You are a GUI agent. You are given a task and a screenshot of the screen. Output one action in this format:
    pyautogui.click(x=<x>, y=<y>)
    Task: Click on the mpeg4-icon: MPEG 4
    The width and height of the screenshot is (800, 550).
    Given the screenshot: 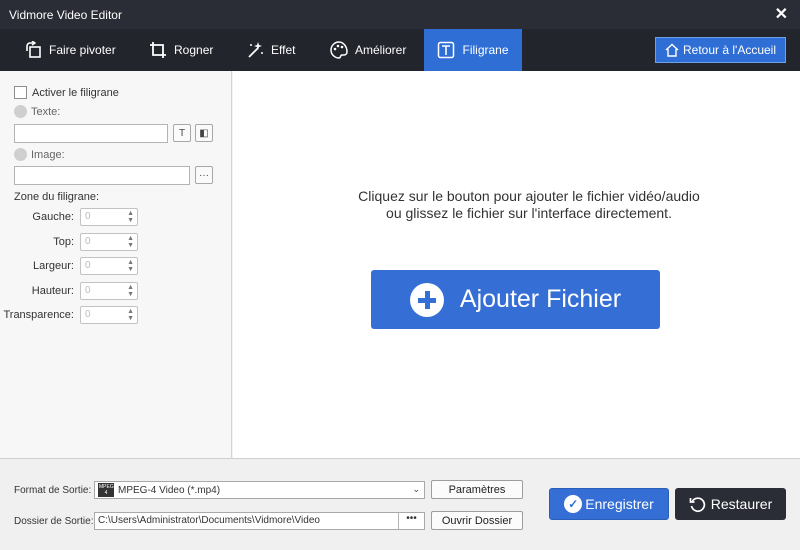 What is the action you would take?
    pyautogui.click(x=106, y=490)
    